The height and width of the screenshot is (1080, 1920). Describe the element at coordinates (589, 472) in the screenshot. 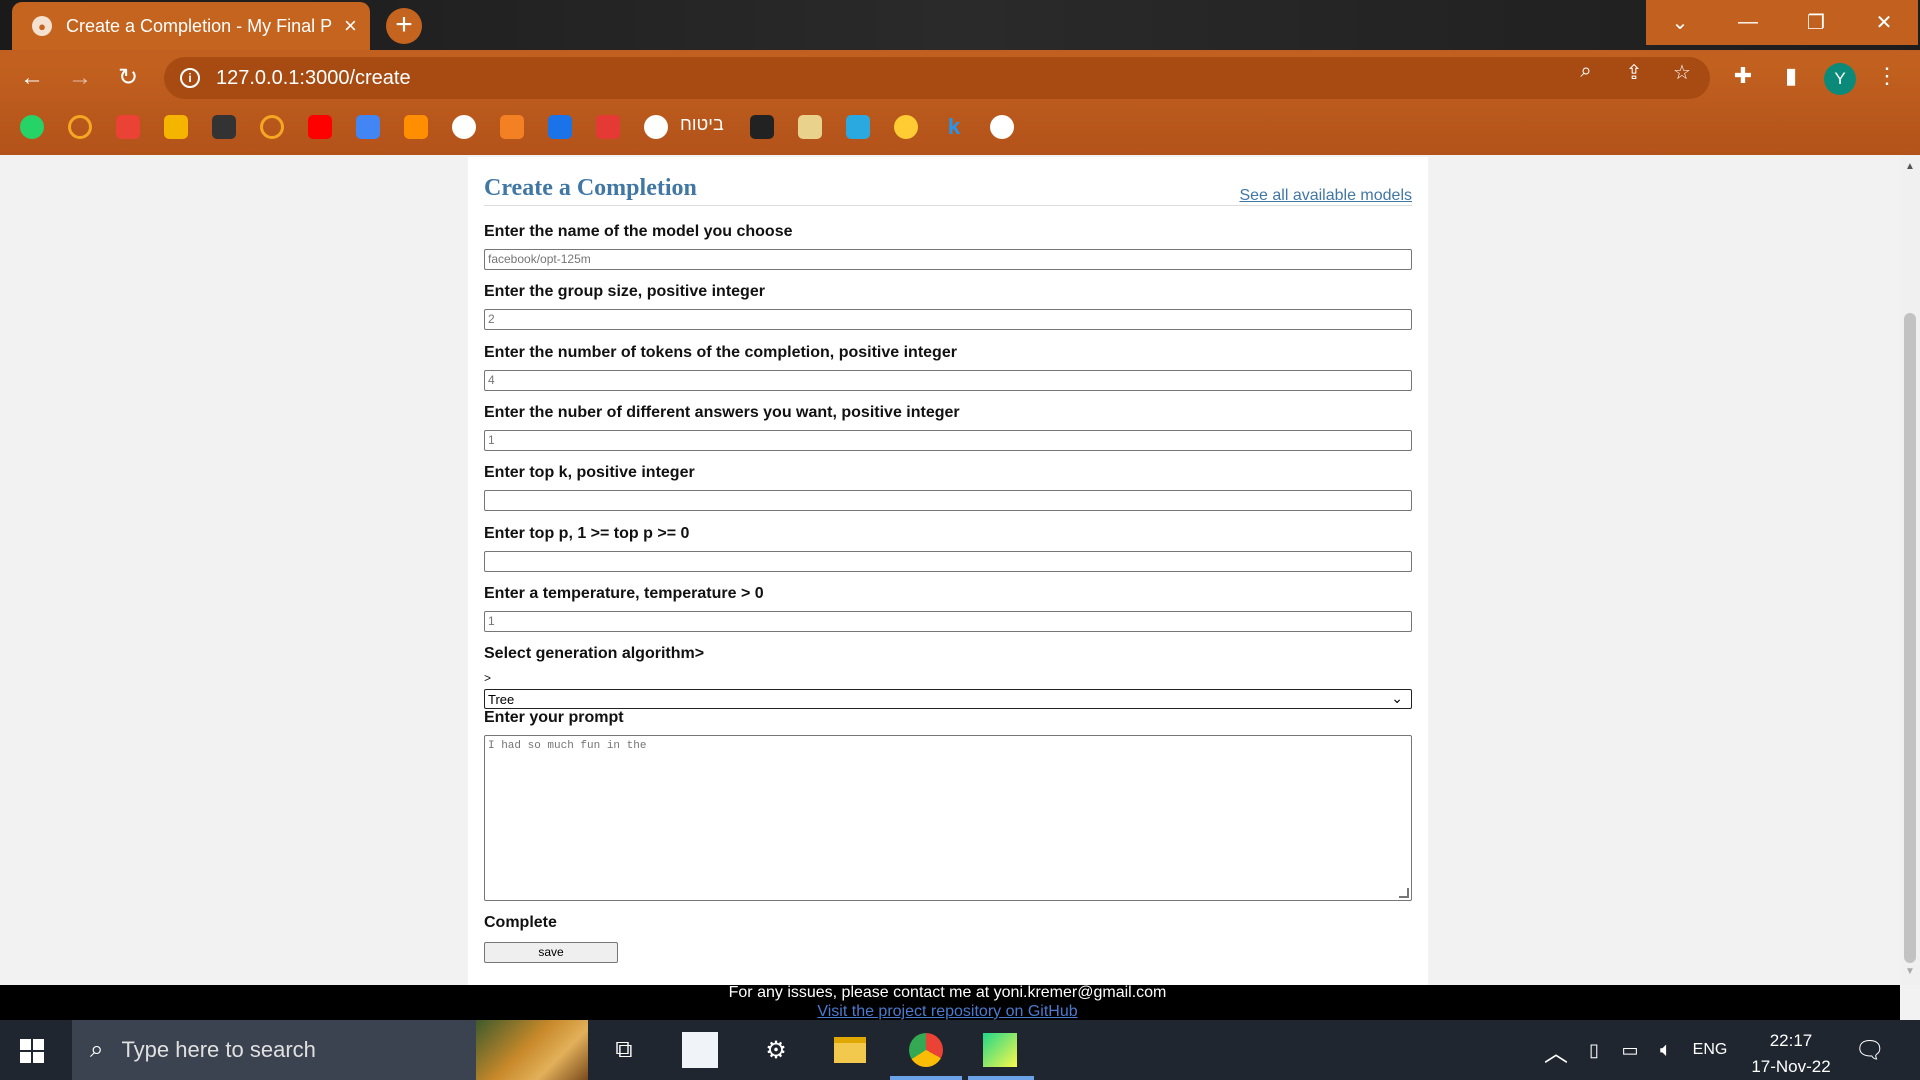

I see `top-k-label: Enter top k, positive integer` at that location.